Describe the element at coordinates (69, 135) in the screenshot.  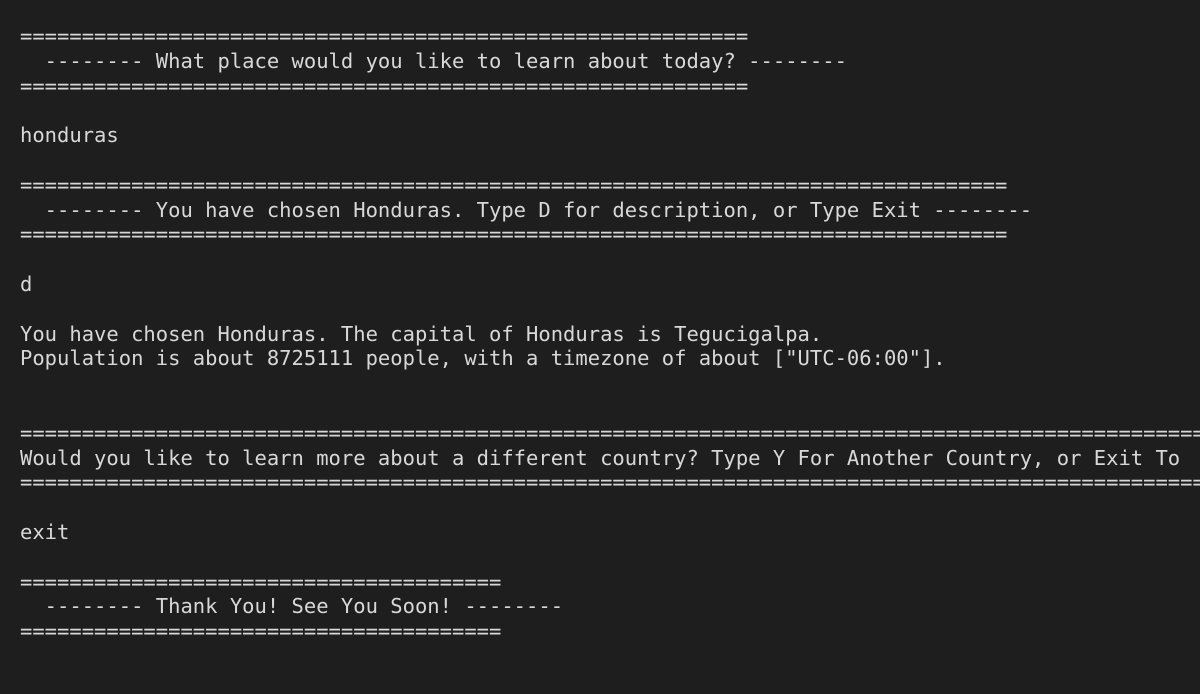
I see `user-input-country: honduras` at that location.